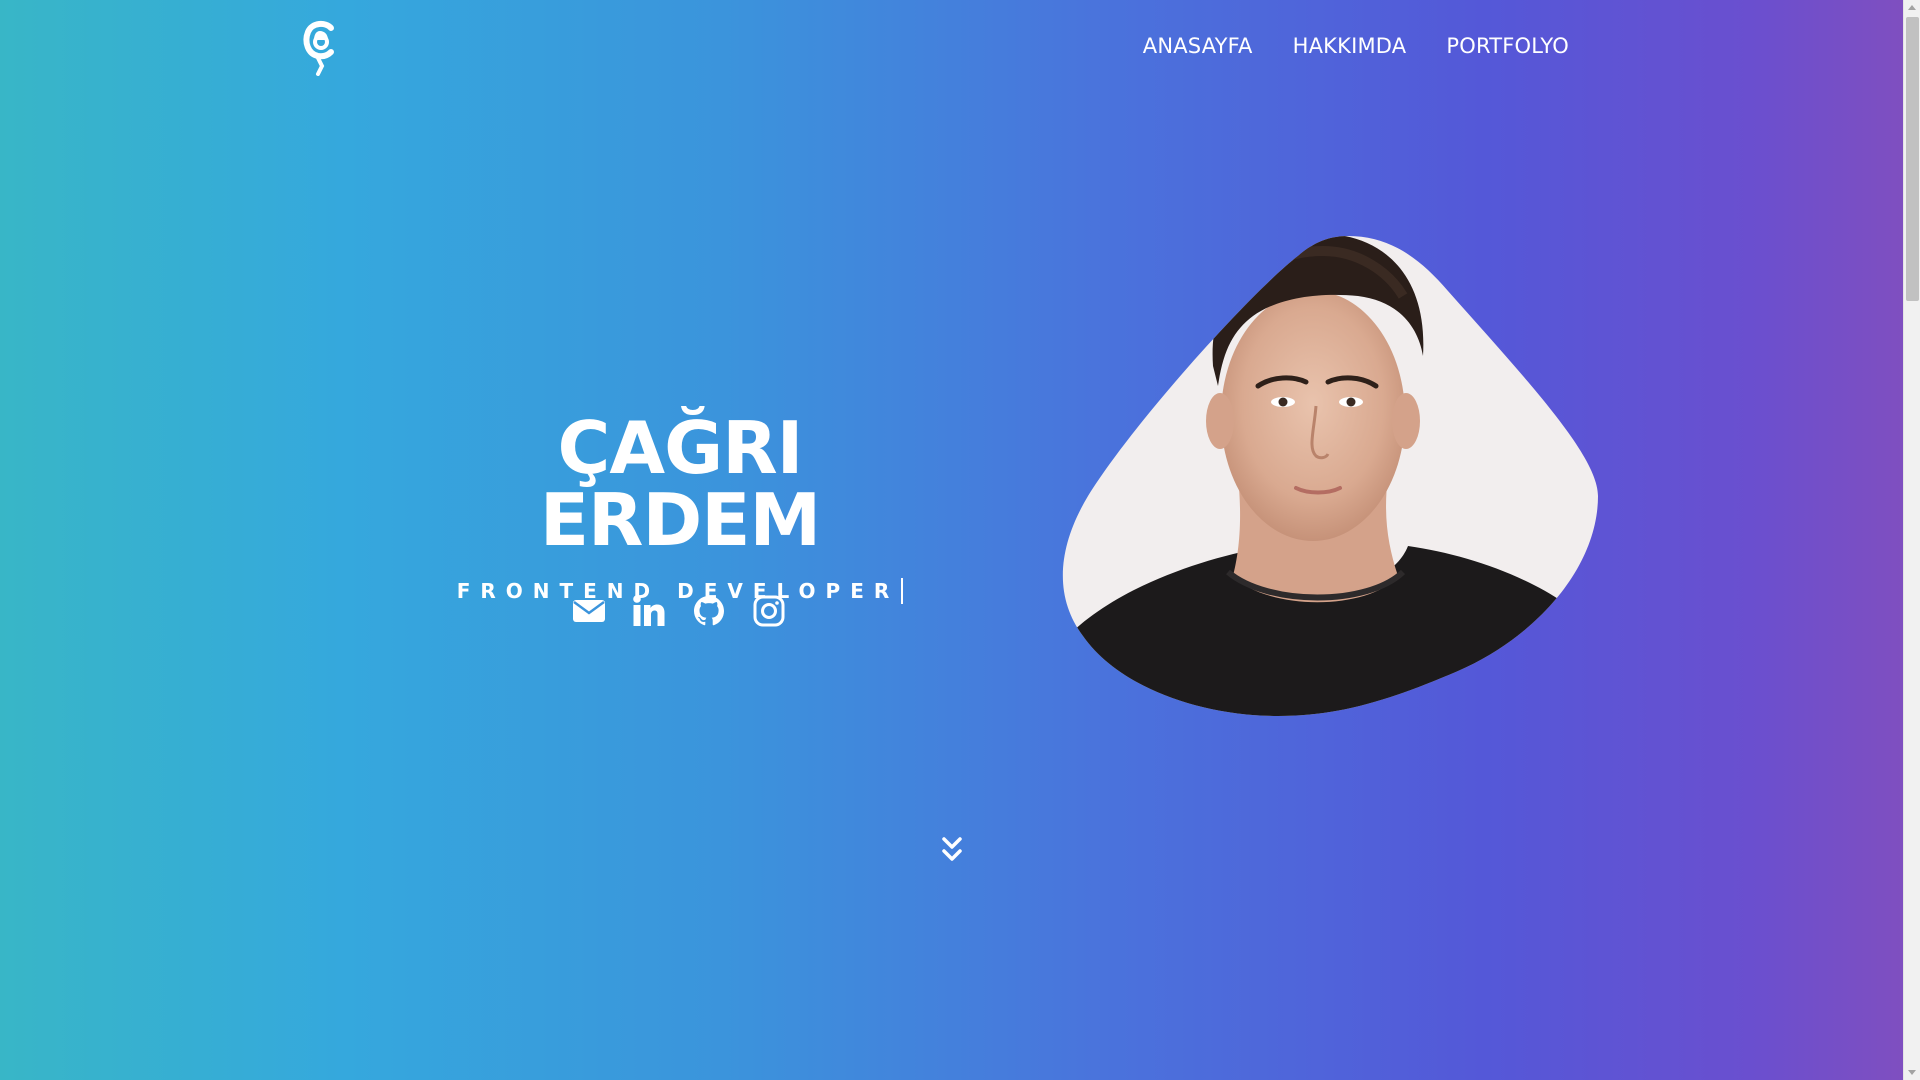 The image size is (1920, 1080). Describe the element at coordinates (1350, 46) in the screenshot. I see `nav-hakkimda: HAKKIMDA` at that location.